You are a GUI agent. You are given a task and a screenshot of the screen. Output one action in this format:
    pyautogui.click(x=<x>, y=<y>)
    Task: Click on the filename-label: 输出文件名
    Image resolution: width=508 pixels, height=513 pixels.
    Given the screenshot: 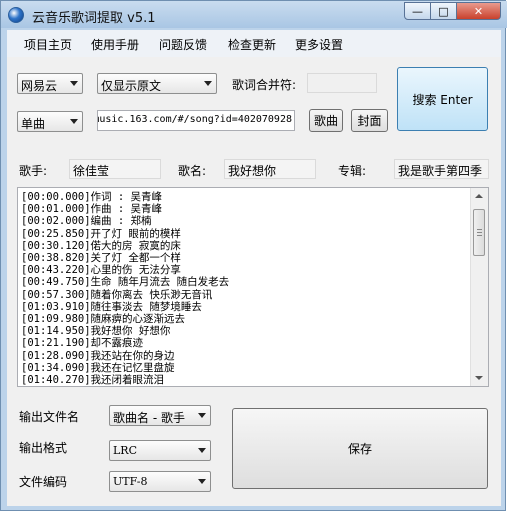 What is the action you would take?
    pyautogui.click(x=49, y=417)
    